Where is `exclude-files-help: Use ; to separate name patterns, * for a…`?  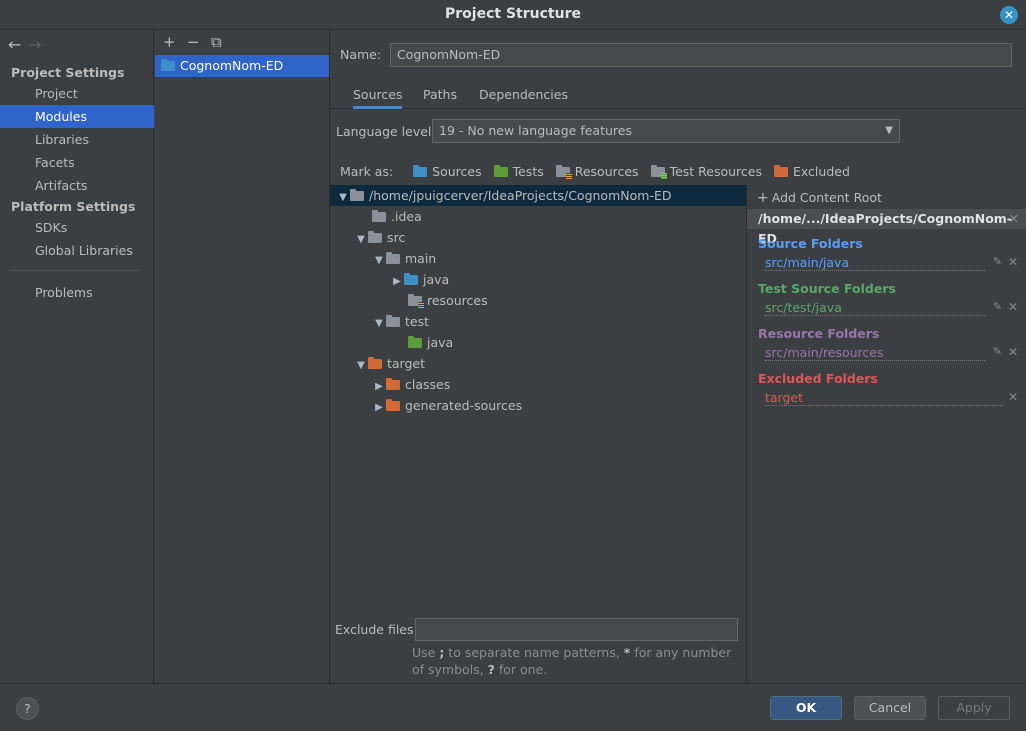 exclude-files-help: Use ; to separate name patterns, * for a… is located at coordinates (572, 661).